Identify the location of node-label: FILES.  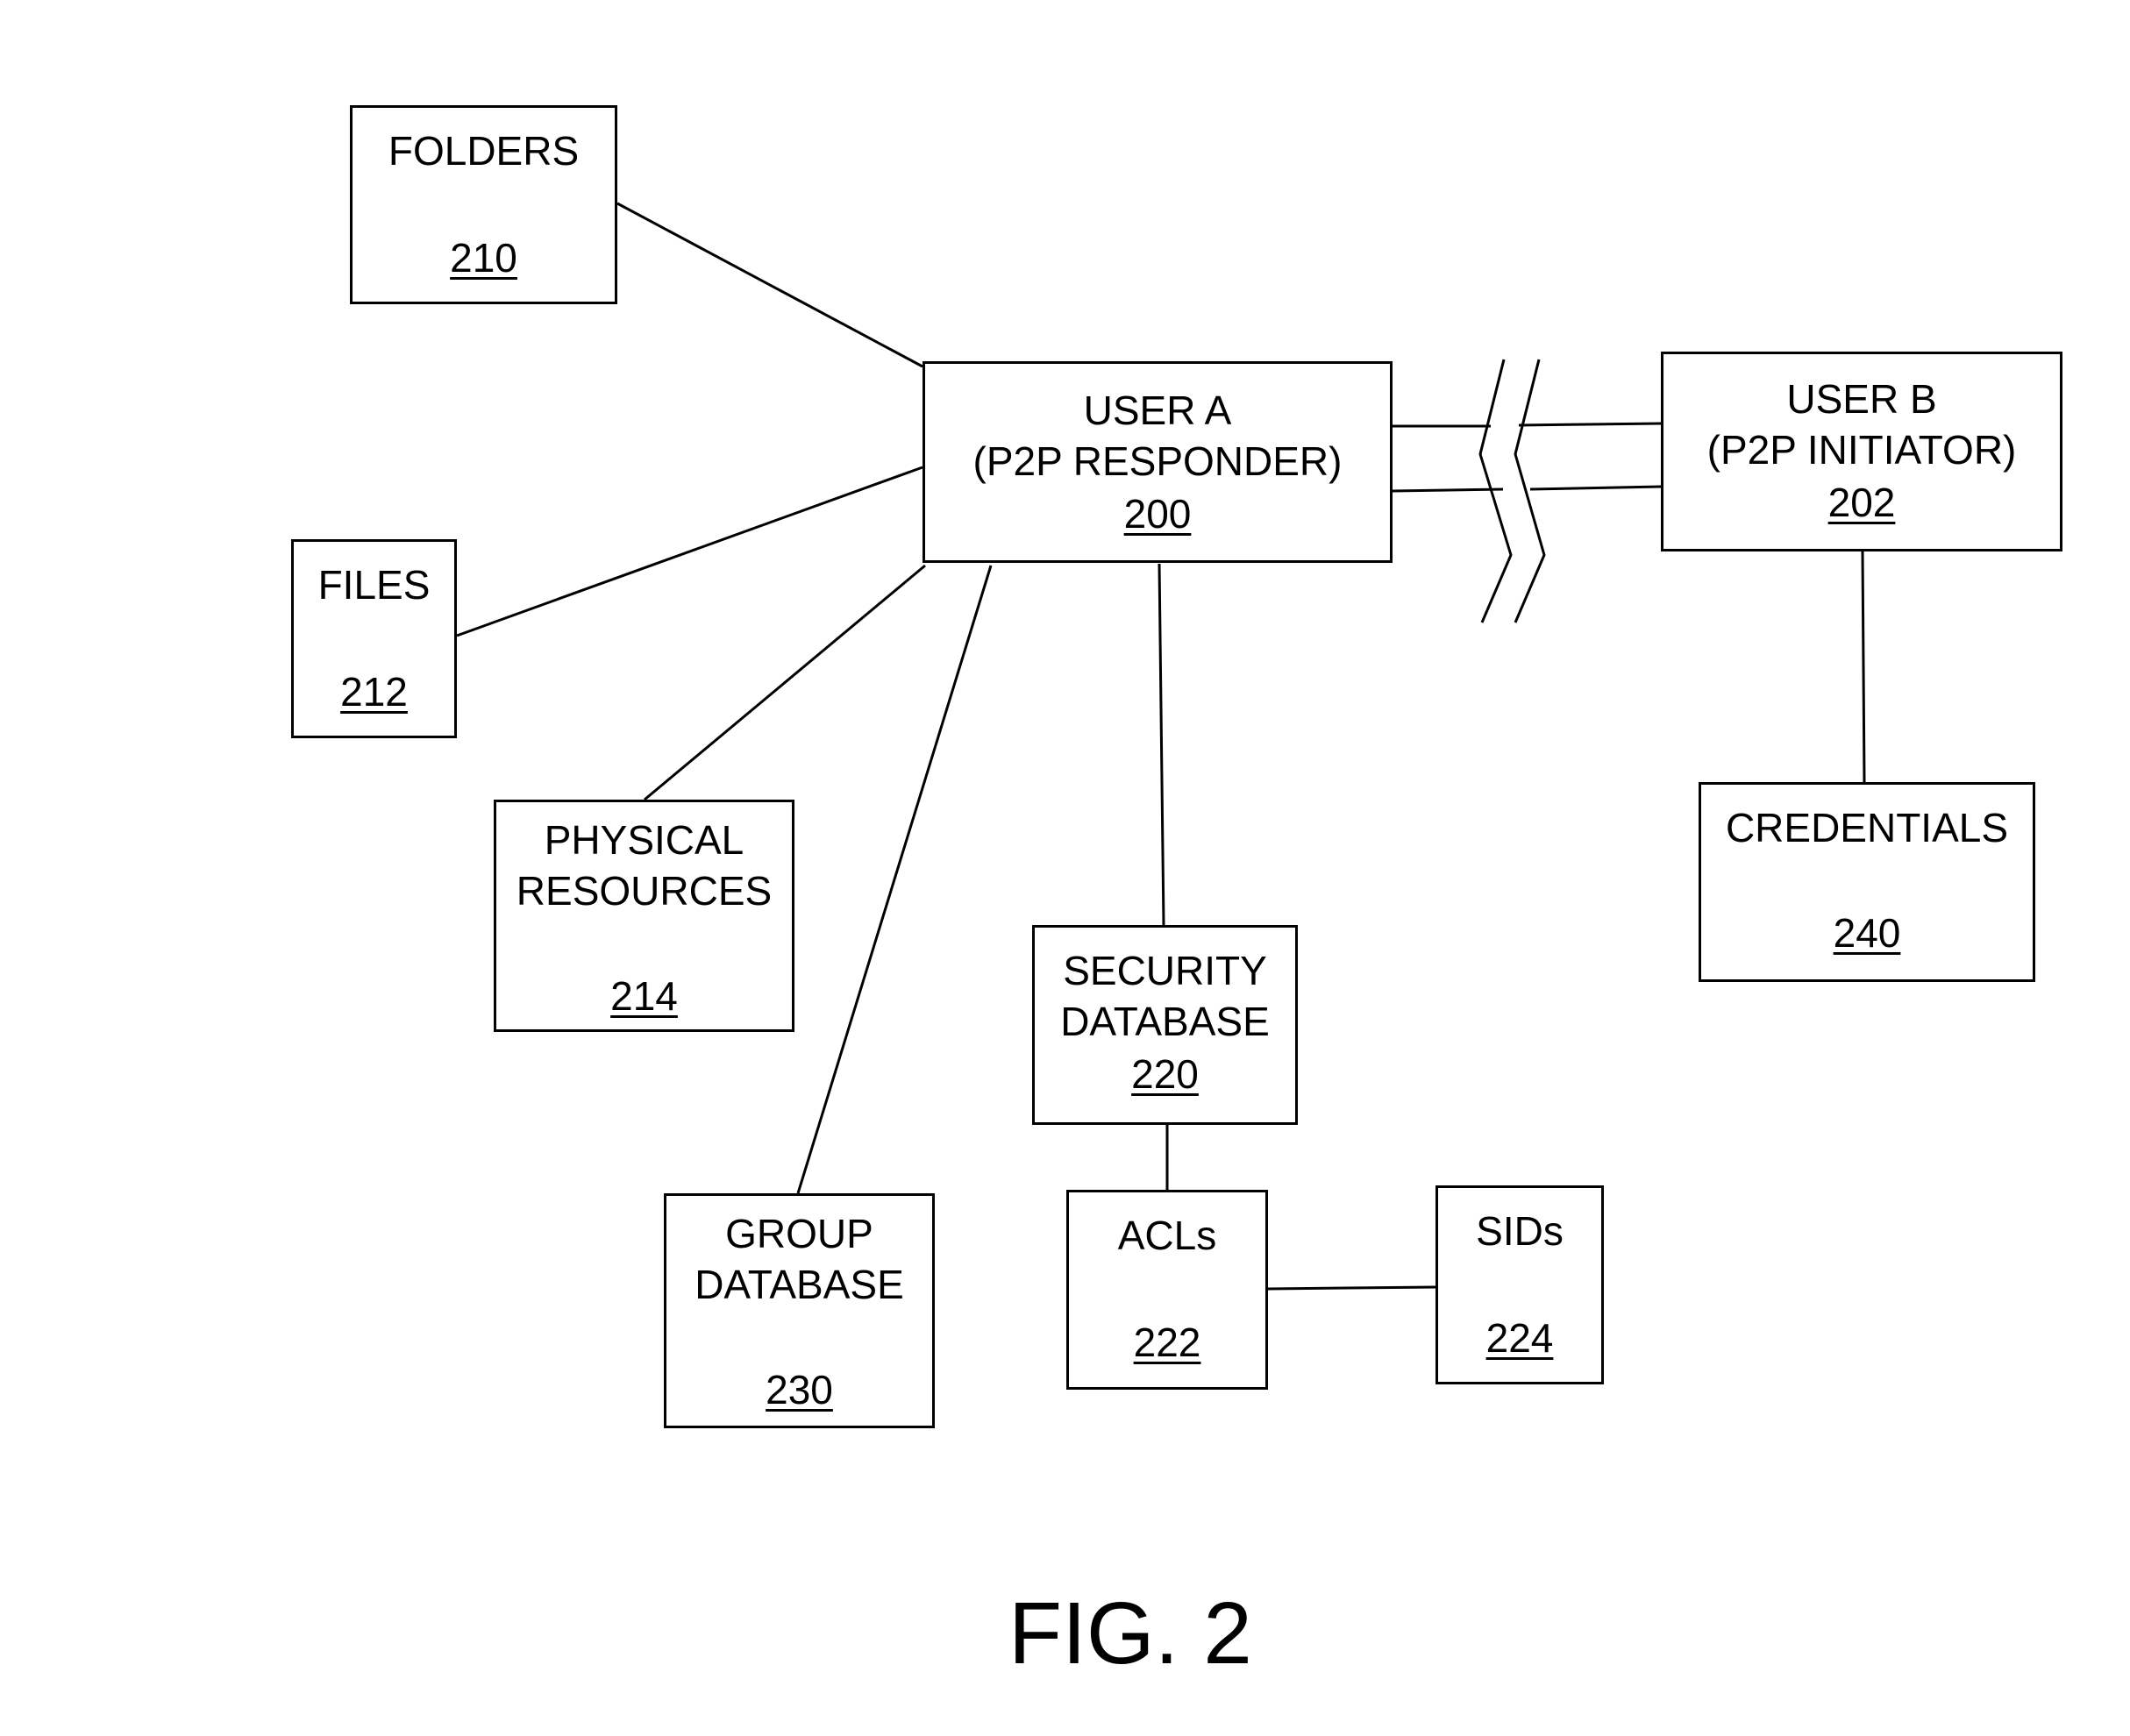
(374, 585).